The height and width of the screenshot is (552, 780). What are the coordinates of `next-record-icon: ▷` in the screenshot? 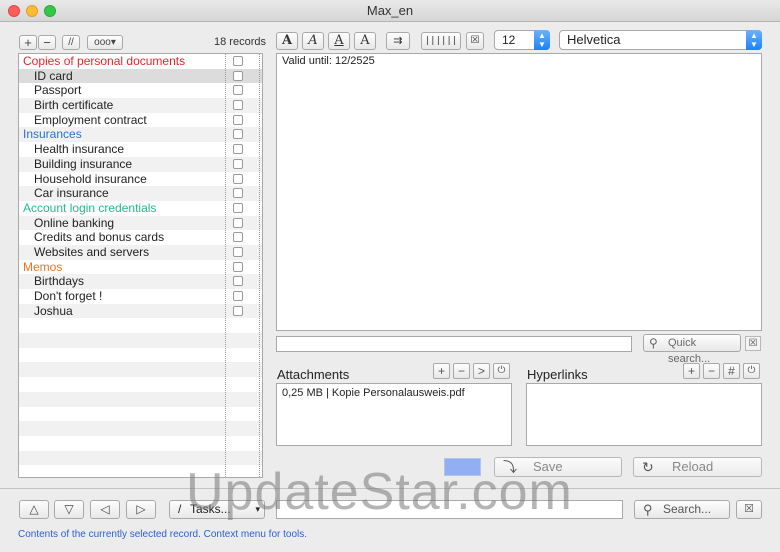 It's located at (141, 509).